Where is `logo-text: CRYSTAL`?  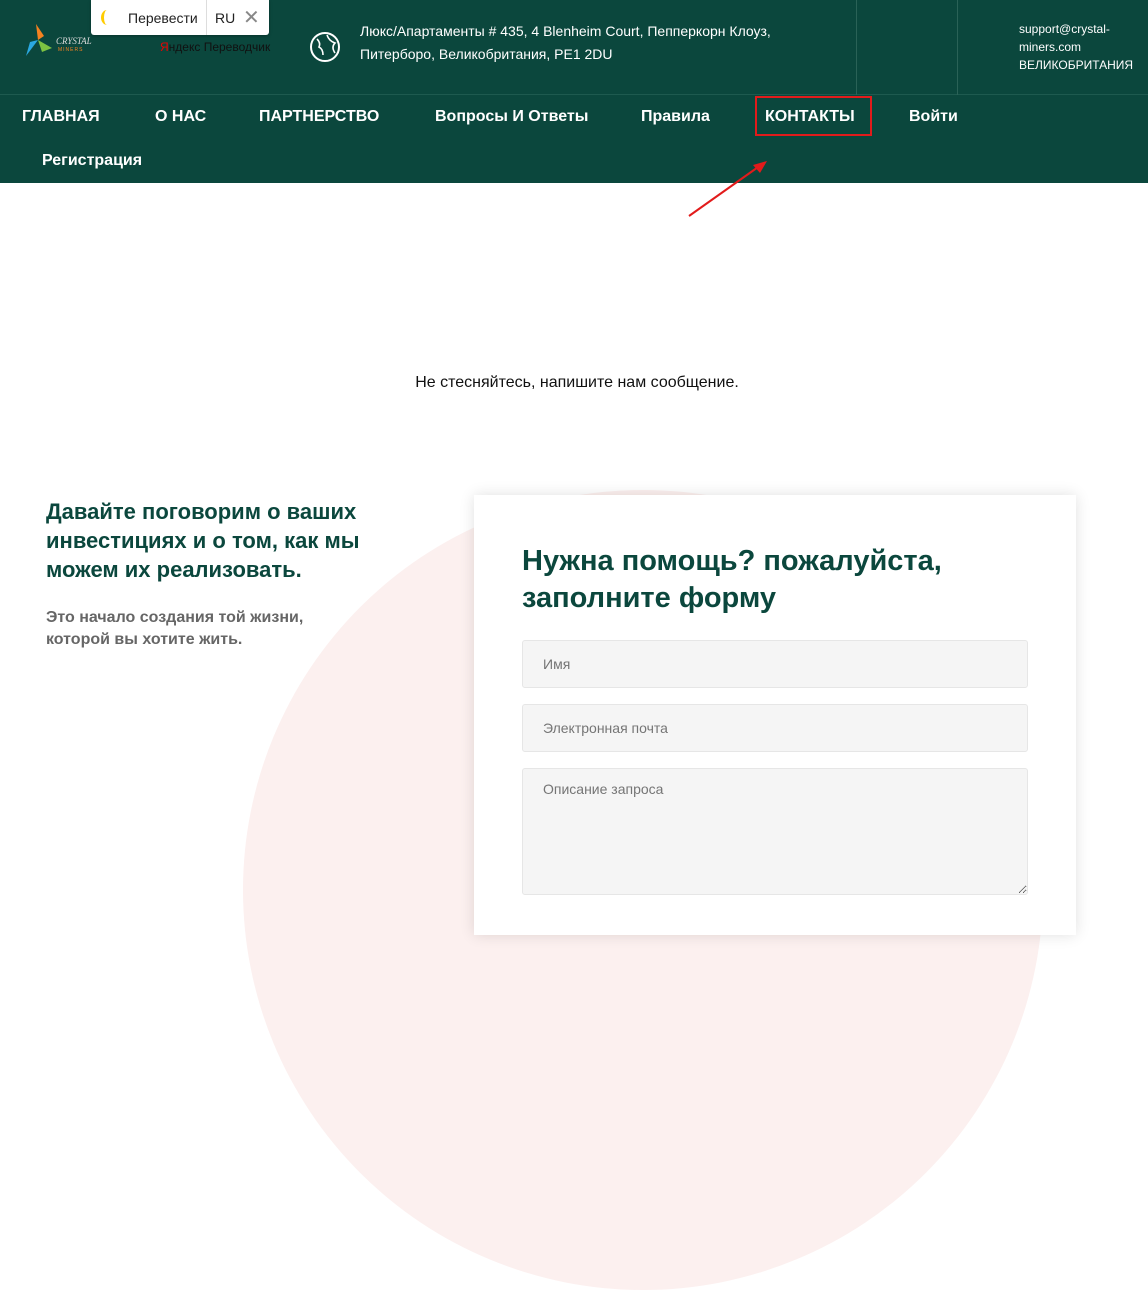 logo-text: CRYSTAL is located at coordinates (74, 41).